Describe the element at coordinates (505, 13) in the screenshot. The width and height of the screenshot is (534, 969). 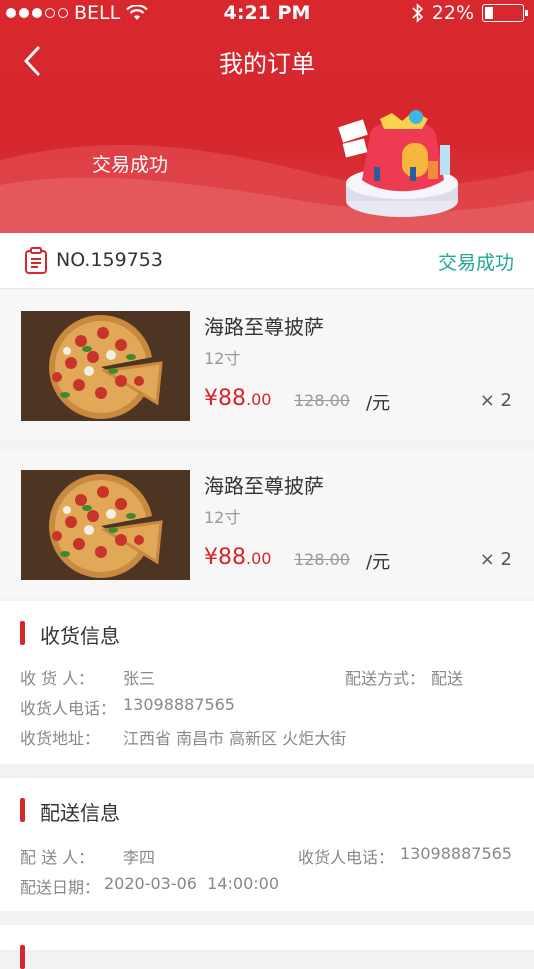
I see `battery-icon` at that location.